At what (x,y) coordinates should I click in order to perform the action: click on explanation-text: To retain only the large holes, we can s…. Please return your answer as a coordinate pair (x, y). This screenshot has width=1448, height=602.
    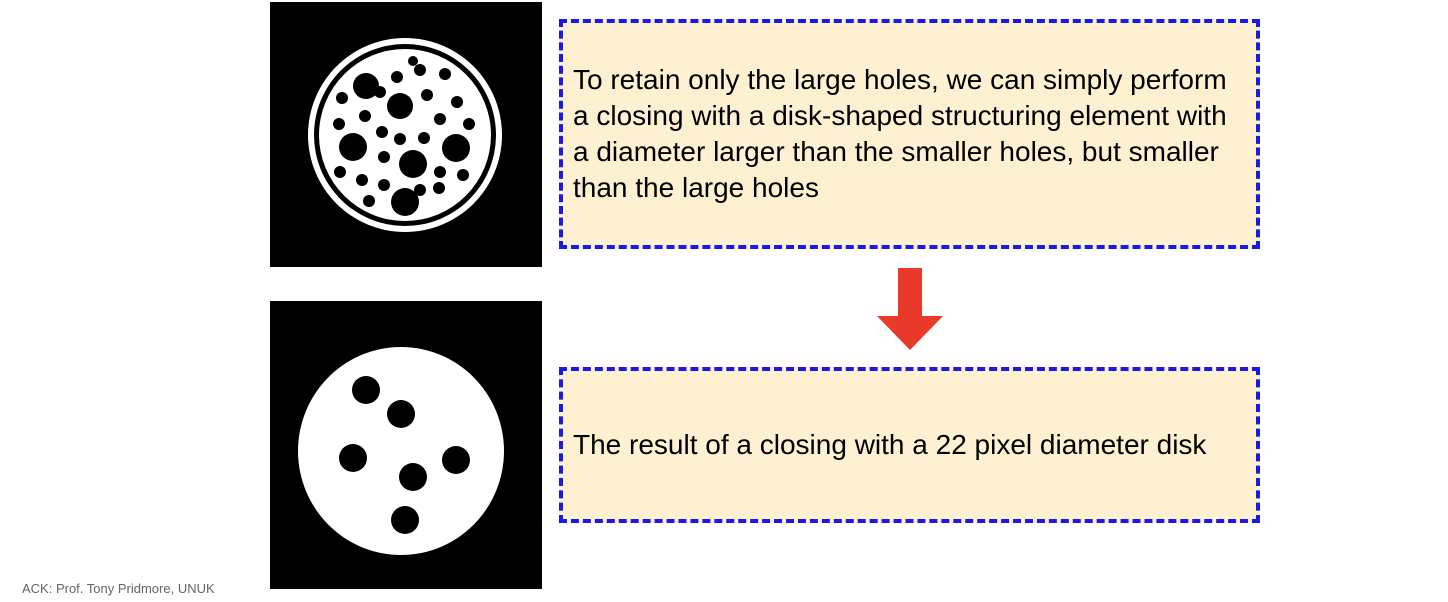
    Looking at the image, I should click on (900, 133).